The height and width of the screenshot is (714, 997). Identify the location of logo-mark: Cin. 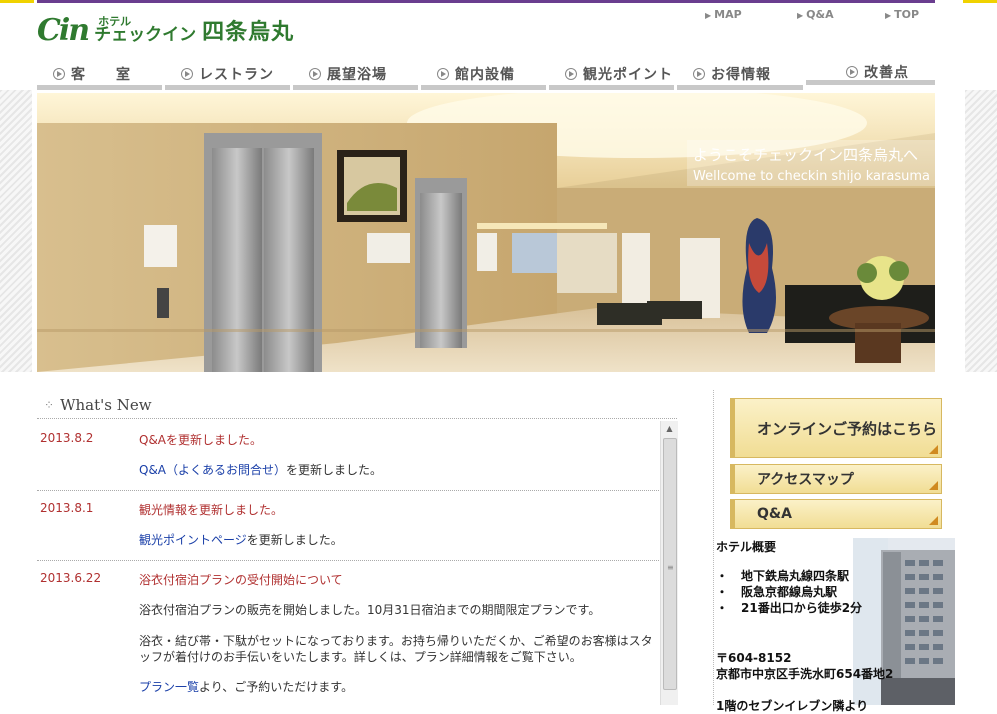
(63, 30).